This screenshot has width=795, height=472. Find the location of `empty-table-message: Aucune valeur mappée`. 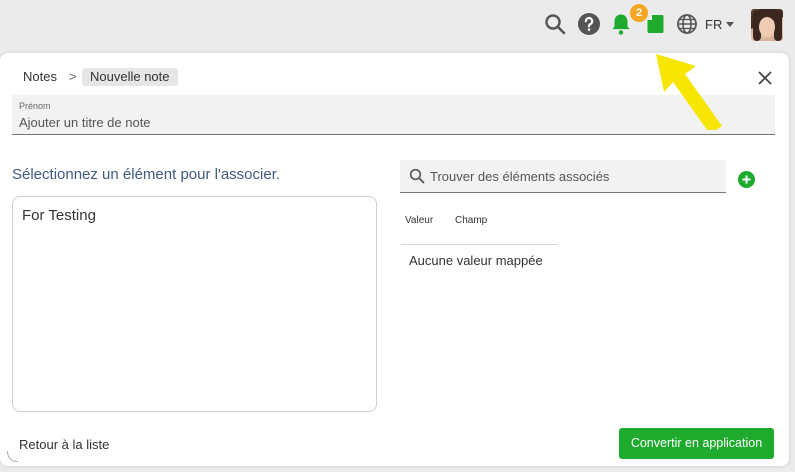

empty-table-message: Aucune valeur mappée is located at coordinates (476, 260).